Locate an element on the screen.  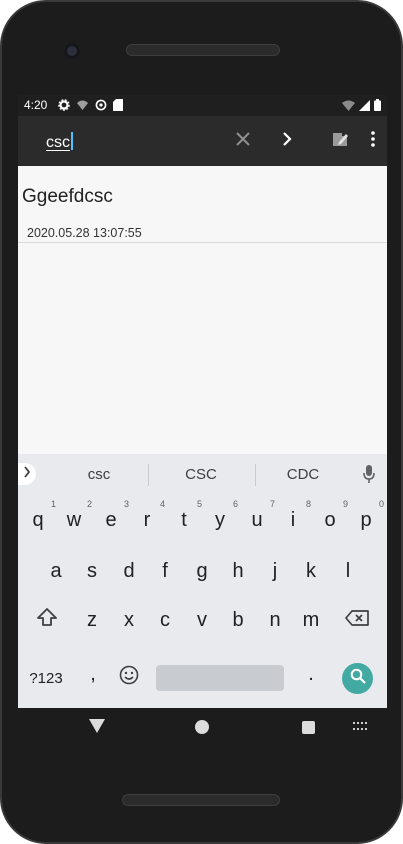
front-camera is located at coordinates (72, 51).